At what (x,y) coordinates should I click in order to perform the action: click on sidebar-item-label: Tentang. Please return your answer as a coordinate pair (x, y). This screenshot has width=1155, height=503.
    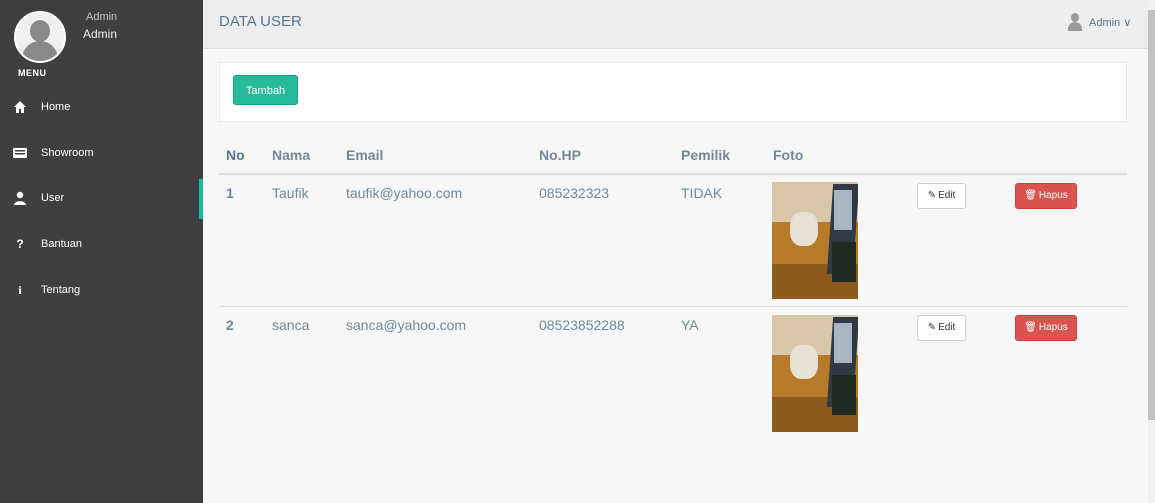
    Looking at the image, I should click on (61, 290).